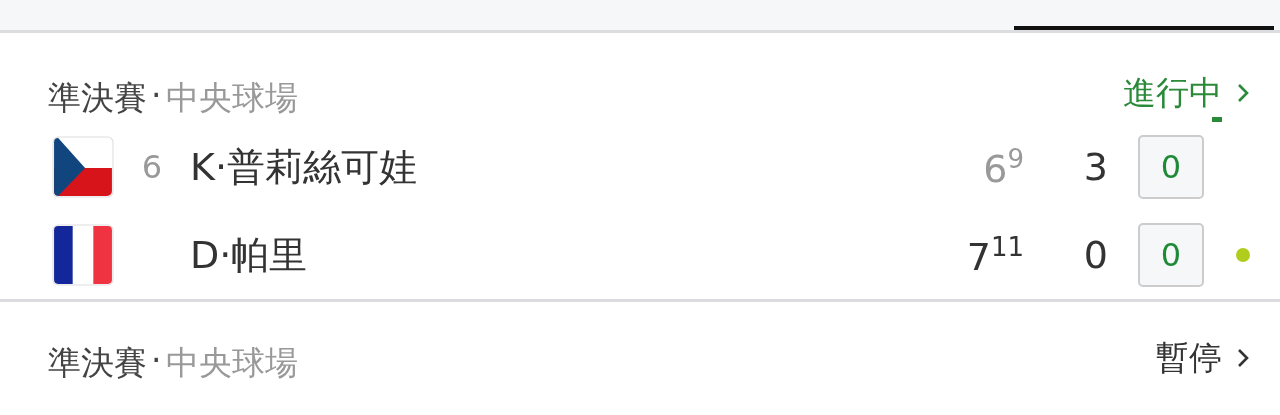  What do you see at coordinates (1243, 358) in the screenshot?
I see `chevron-right-icon` at bounding box center [1243, 358].